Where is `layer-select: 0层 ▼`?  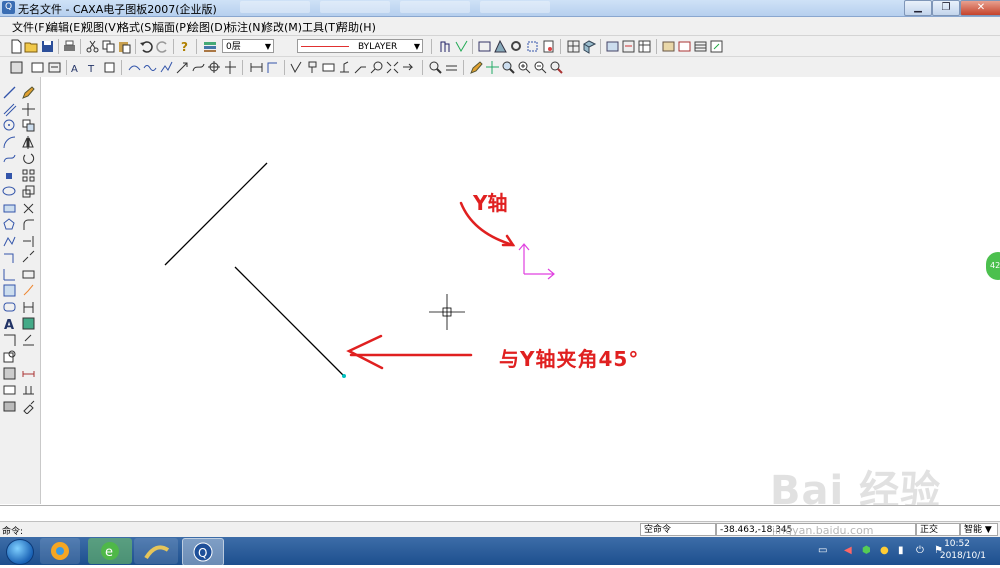 layer-select: 0层 ▼ is located at coordinates (248, 46).